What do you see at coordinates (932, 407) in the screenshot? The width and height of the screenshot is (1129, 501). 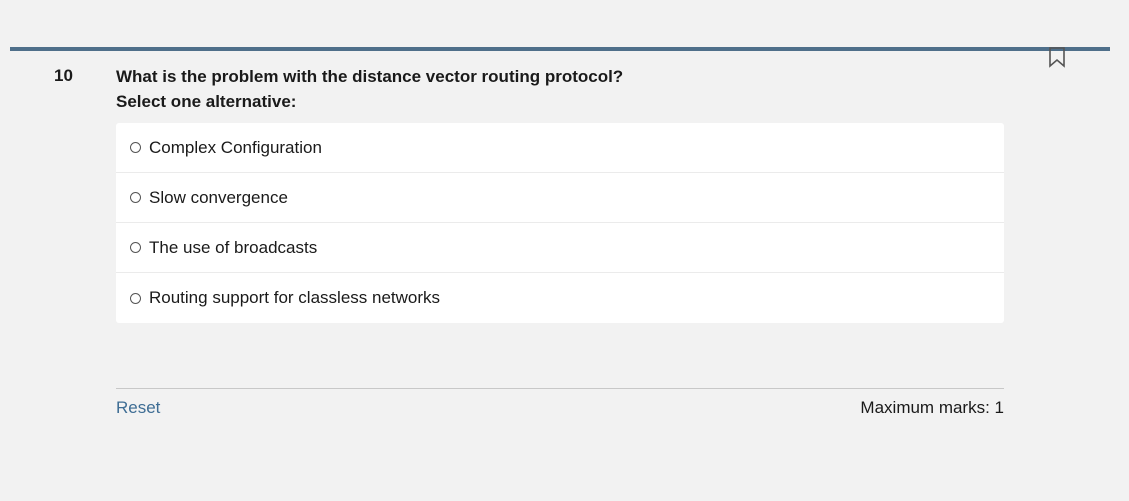 I see `maximum-marks: Maximum marks: 1` at bounding box center [932, 407].